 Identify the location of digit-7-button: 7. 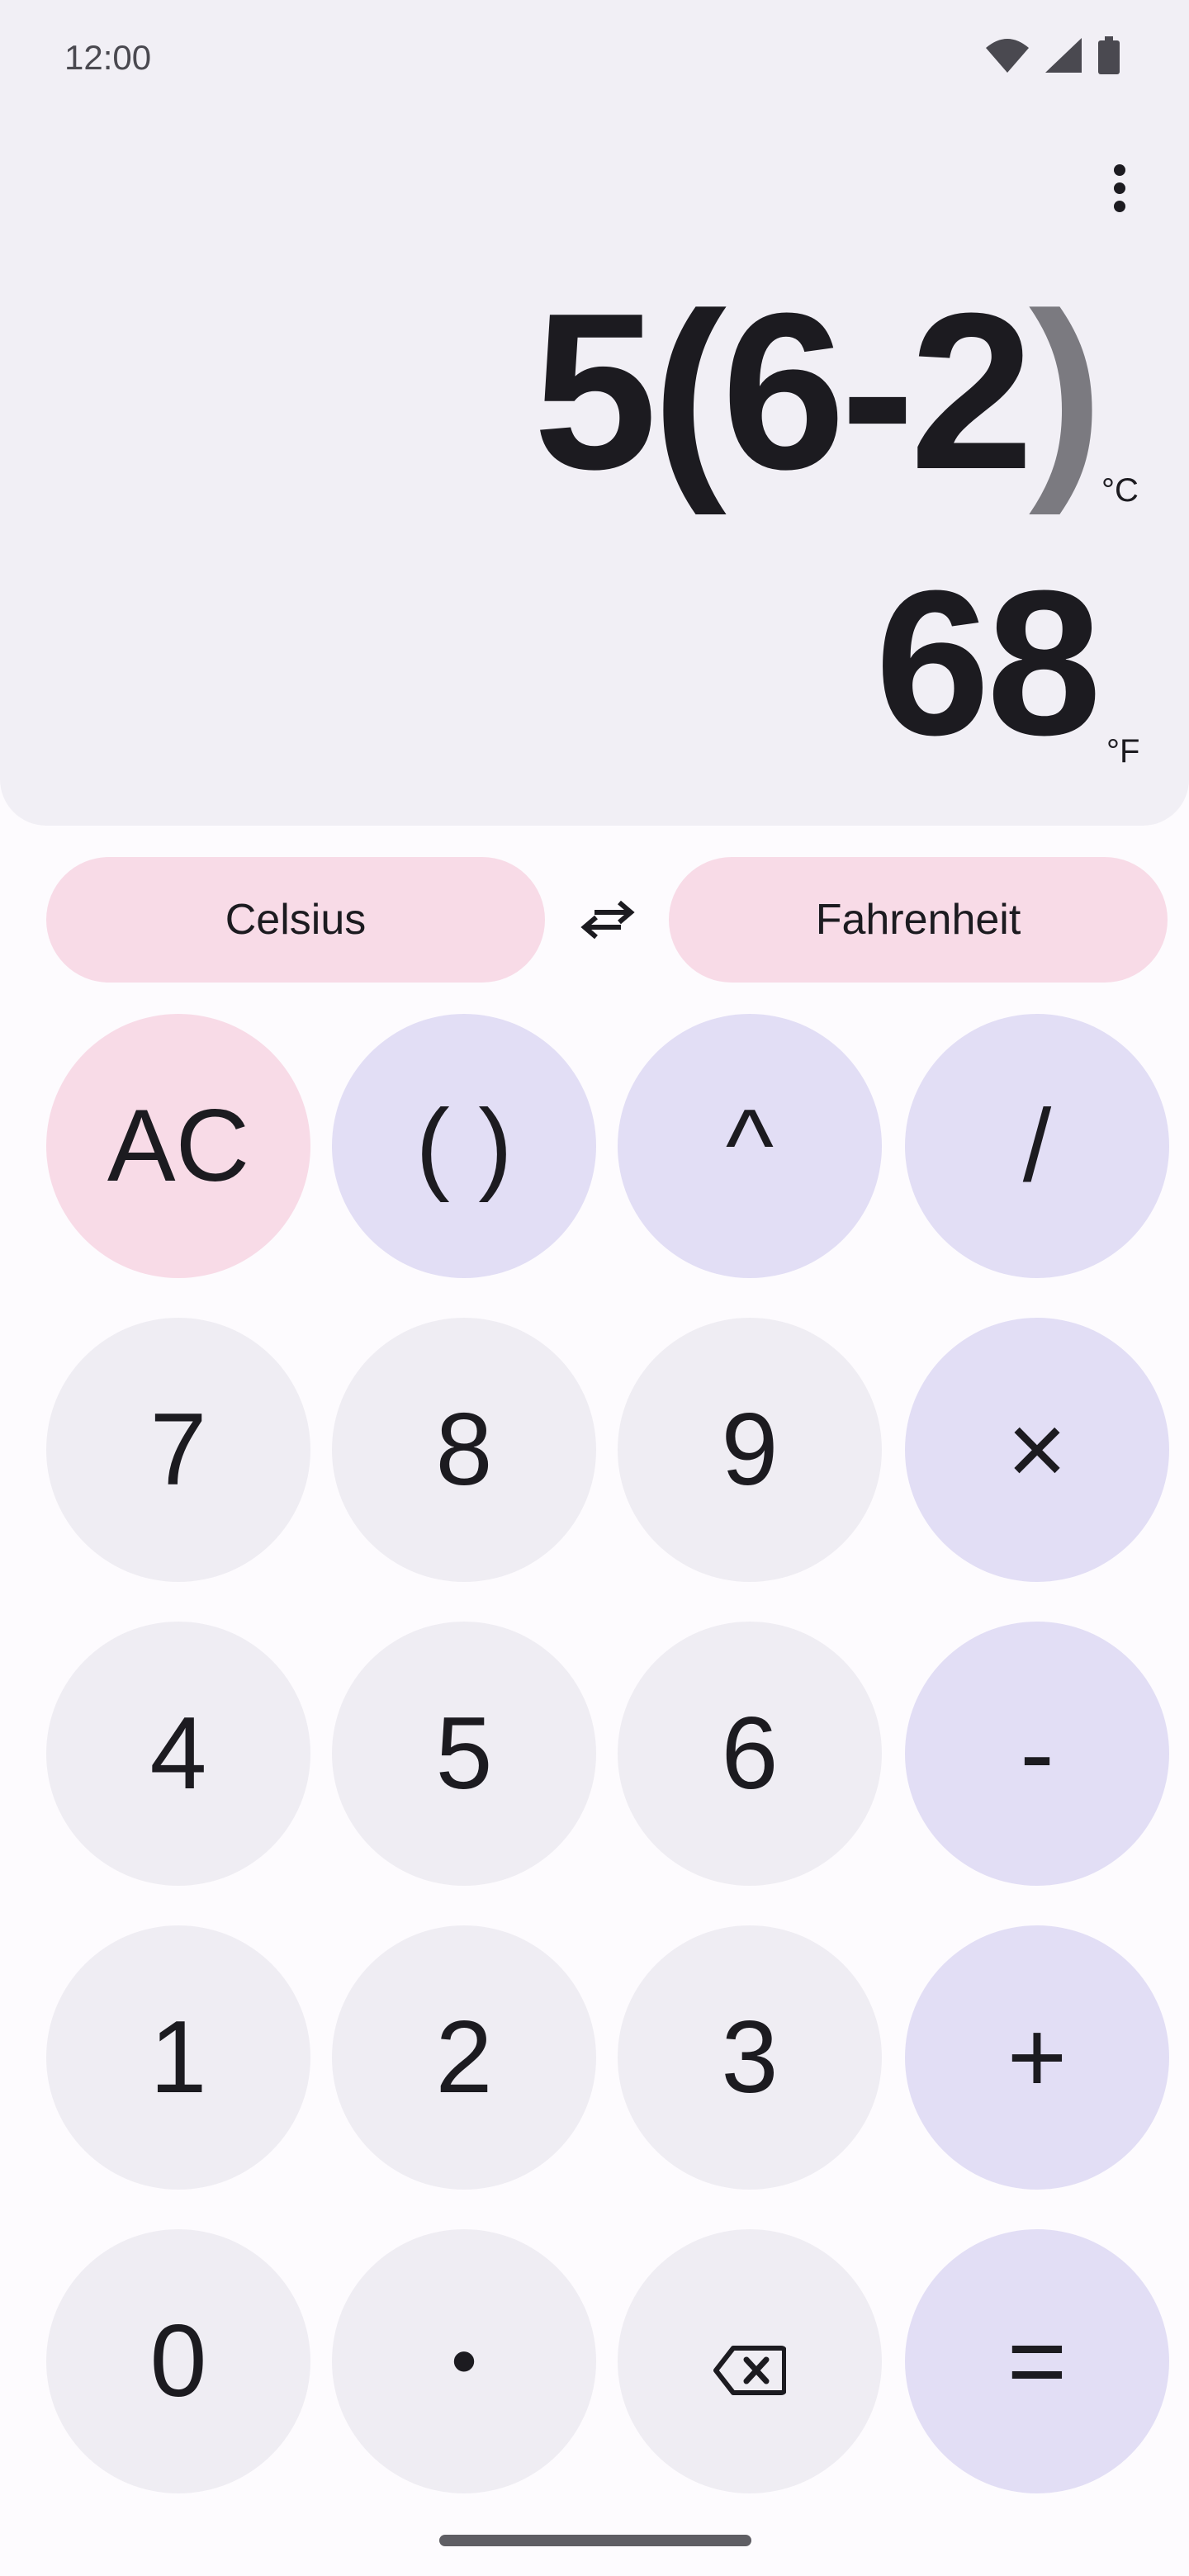
(178, 1450).